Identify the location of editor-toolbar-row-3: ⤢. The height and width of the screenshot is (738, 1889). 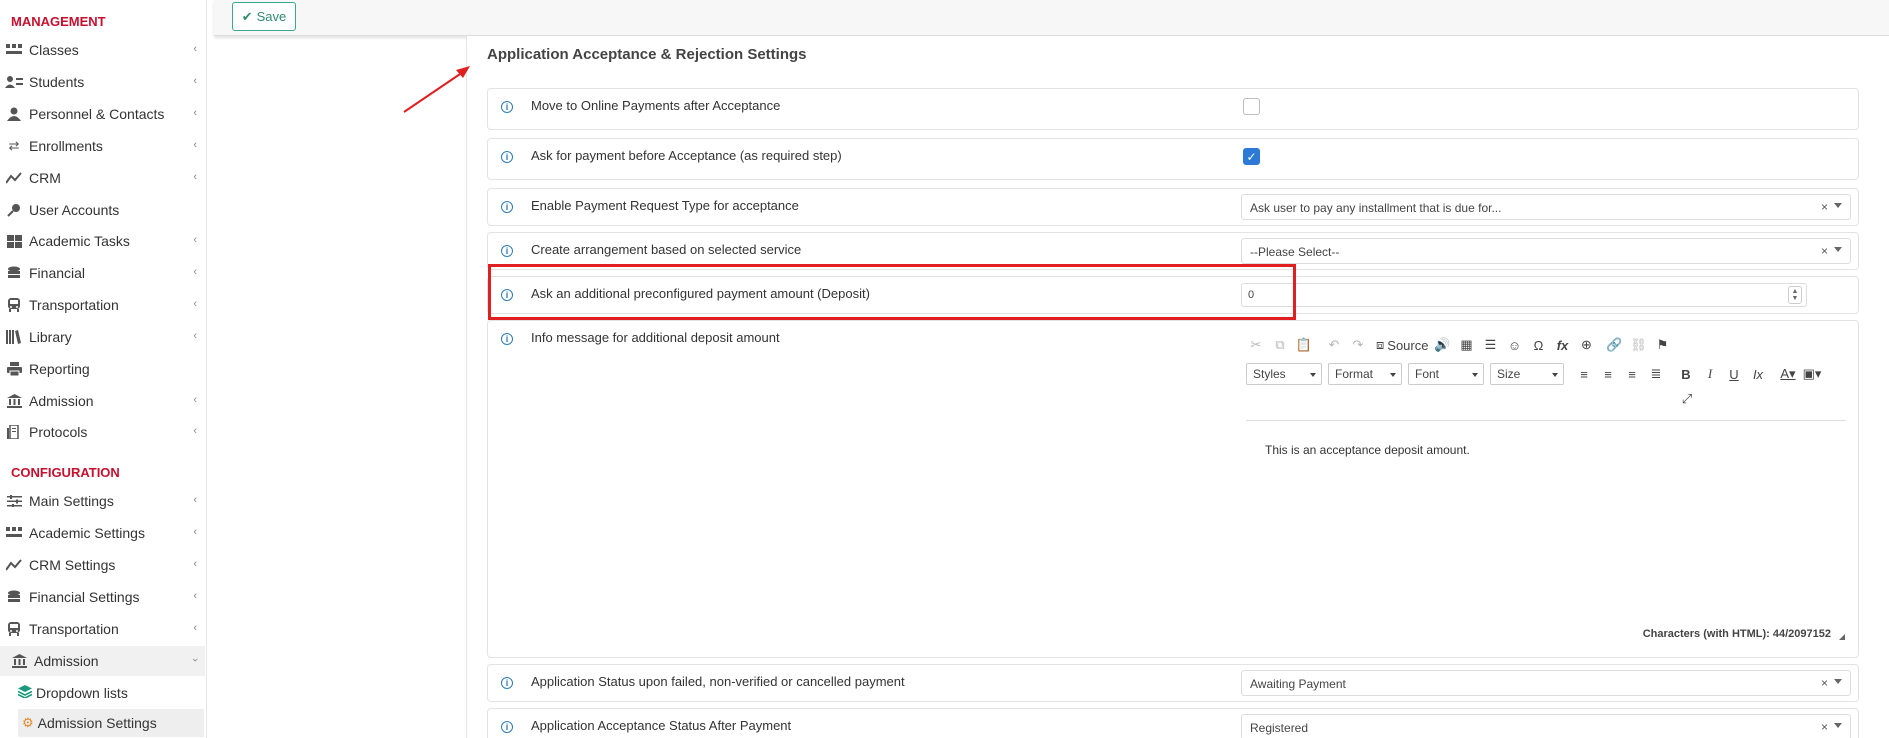
(1689, 399).